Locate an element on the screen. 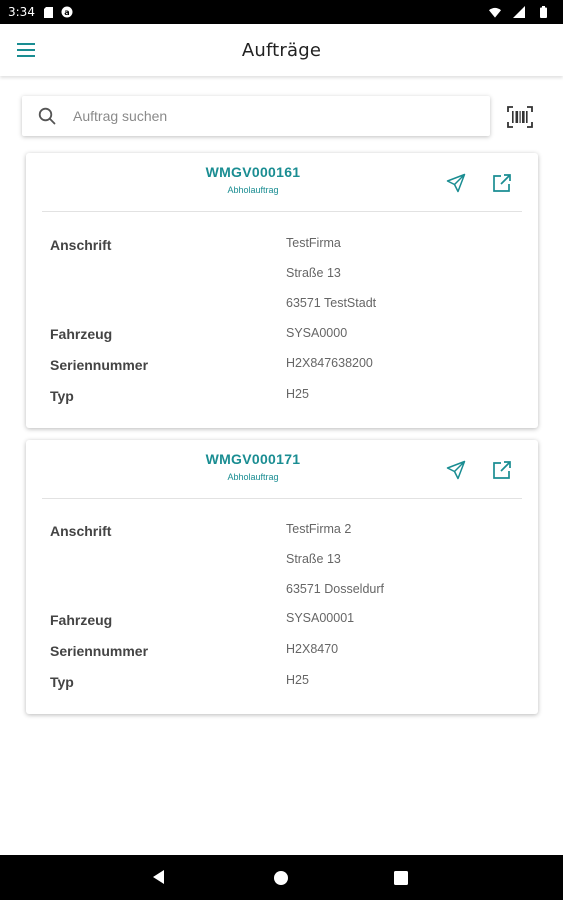 The image size is (563, 900). address-line: TestFirma 2 is located at coordinates (319, 529).